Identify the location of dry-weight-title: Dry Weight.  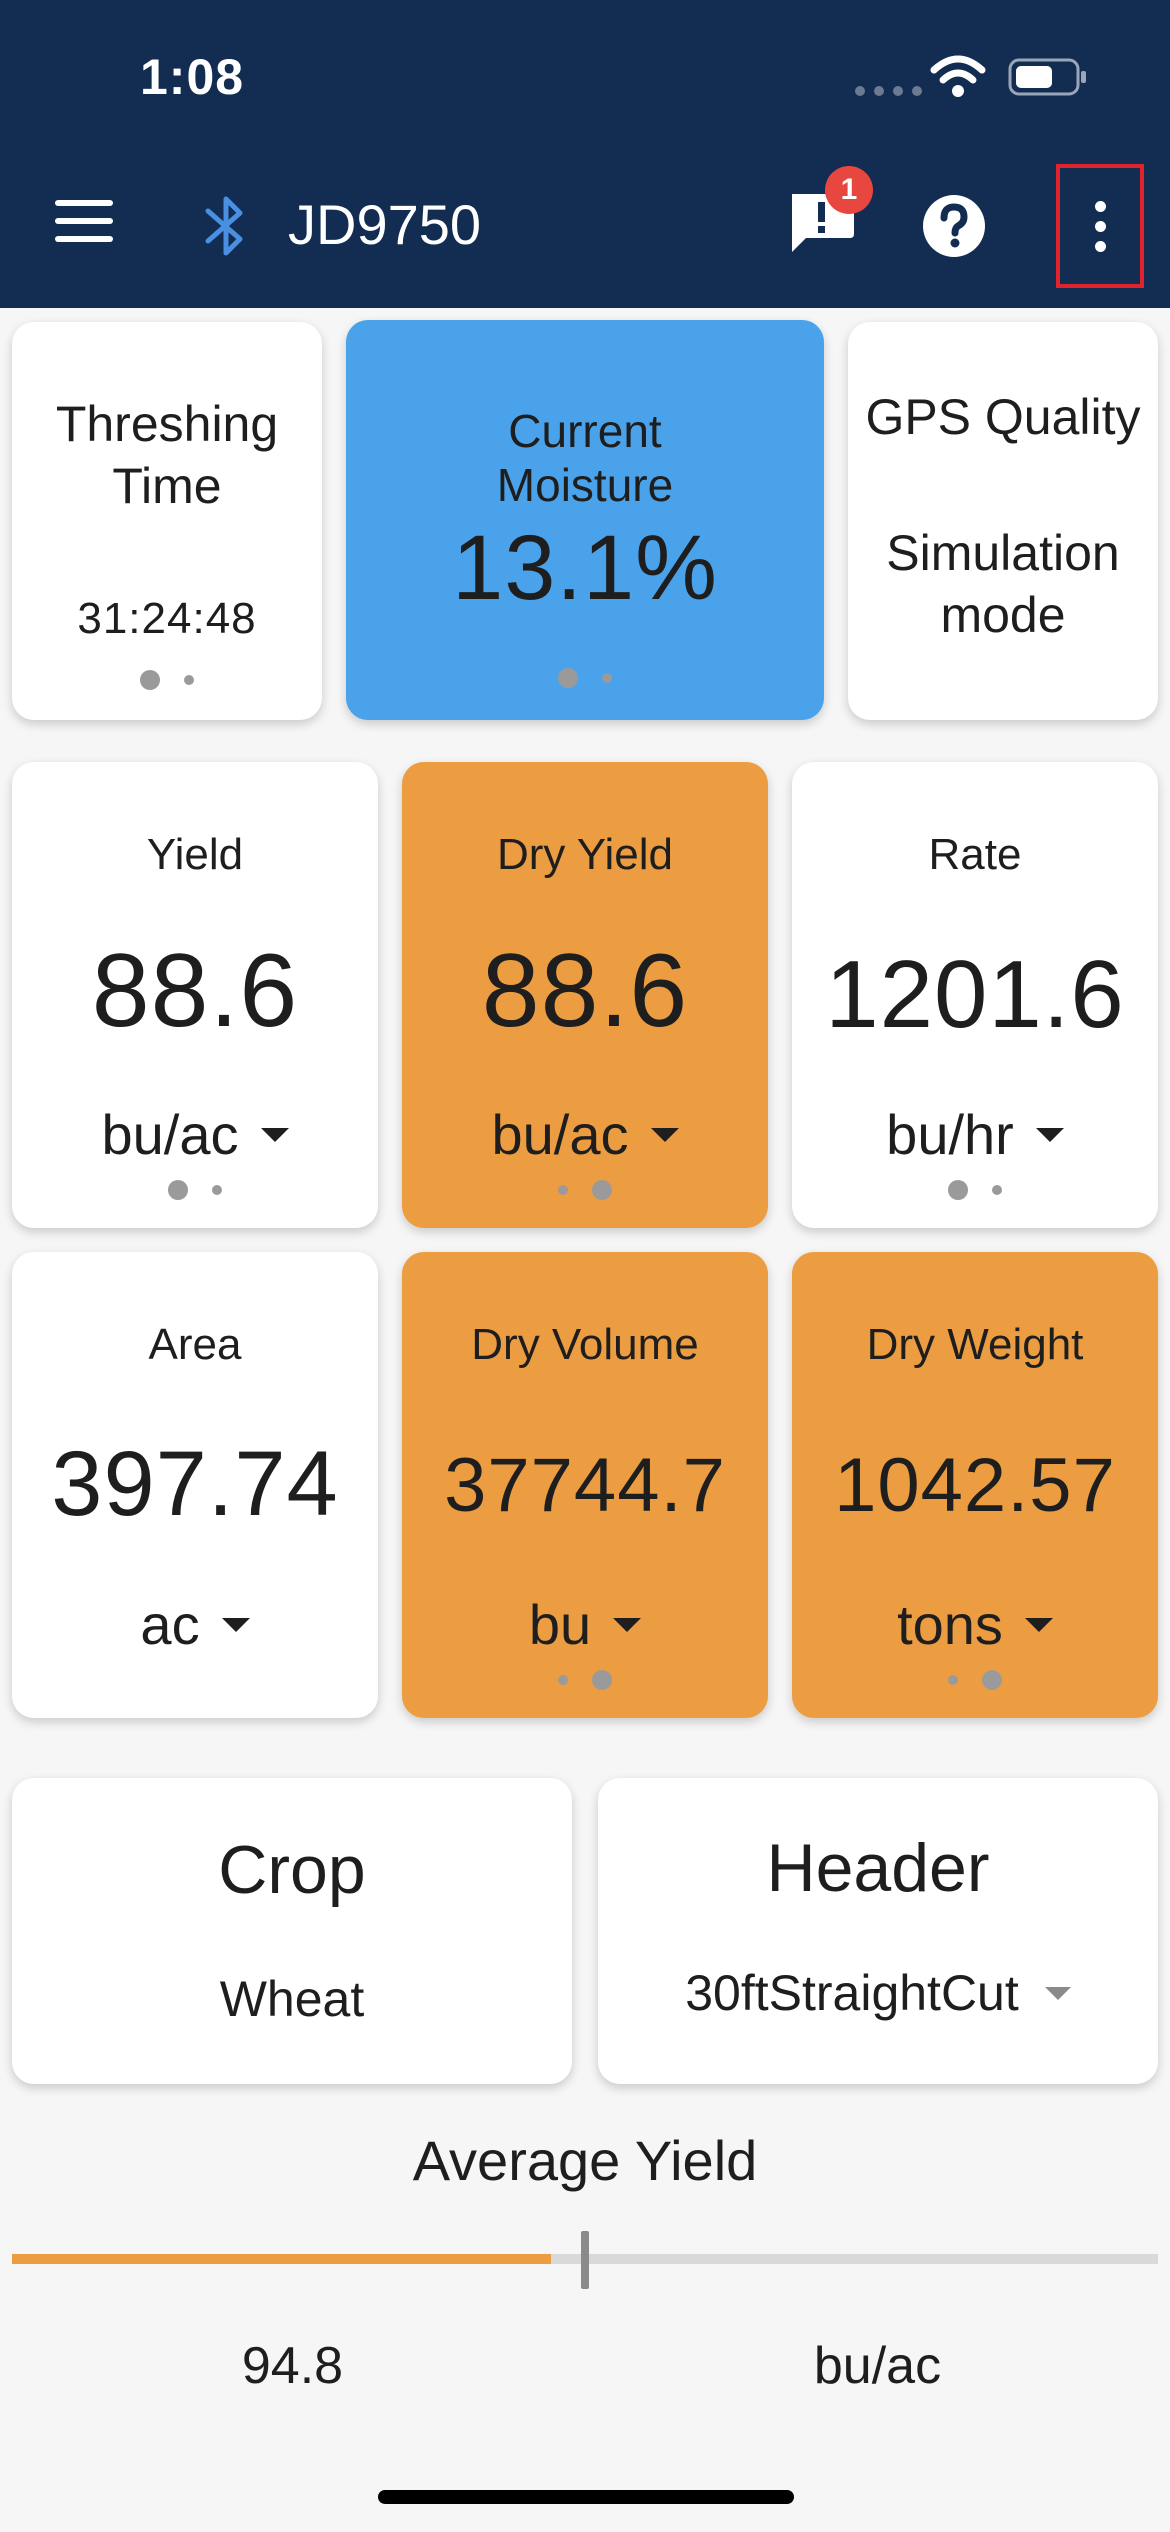
(975, 1344).